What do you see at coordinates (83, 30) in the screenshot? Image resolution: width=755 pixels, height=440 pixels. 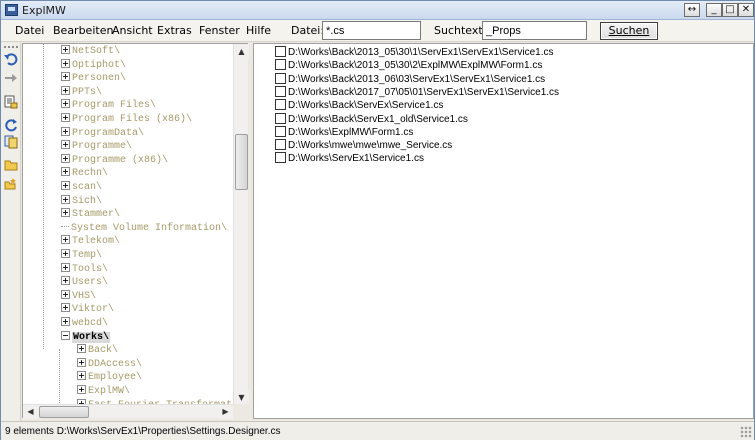 I see `menu-bearbeiten: Bearbeiten` at bounding box center [83, 30].